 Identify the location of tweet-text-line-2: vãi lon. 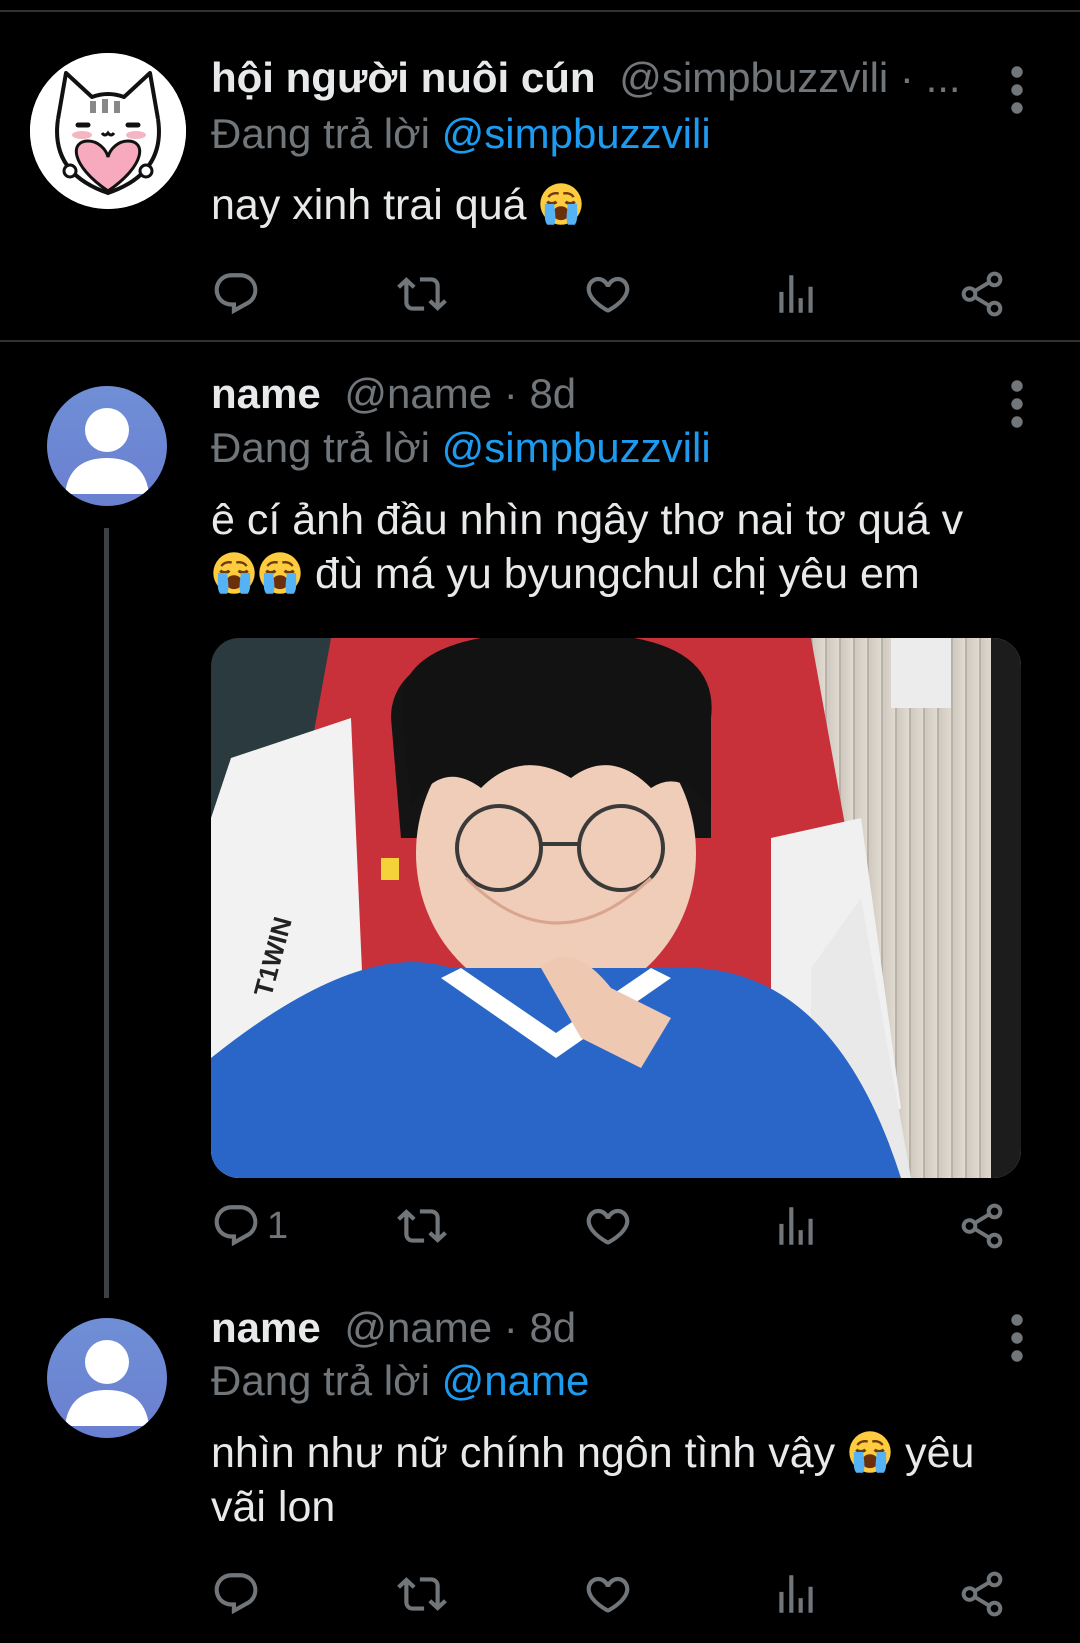
(273, 1507).